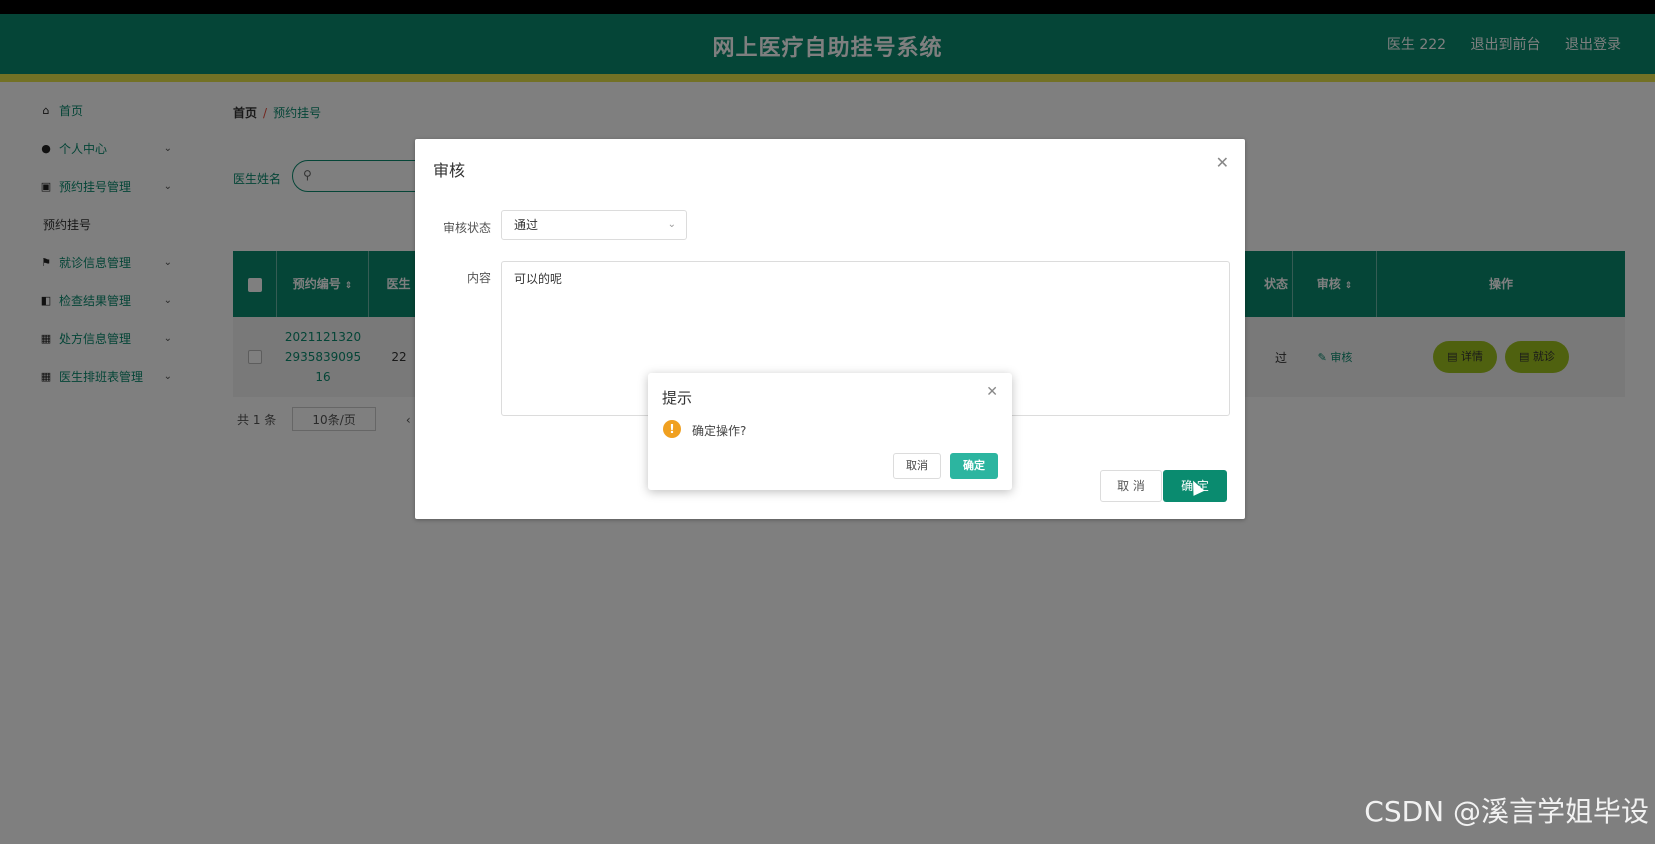 The width and height of the screenshot is (1655, 844). I want to click on message-text: 确定操作?, so click(719, 431).